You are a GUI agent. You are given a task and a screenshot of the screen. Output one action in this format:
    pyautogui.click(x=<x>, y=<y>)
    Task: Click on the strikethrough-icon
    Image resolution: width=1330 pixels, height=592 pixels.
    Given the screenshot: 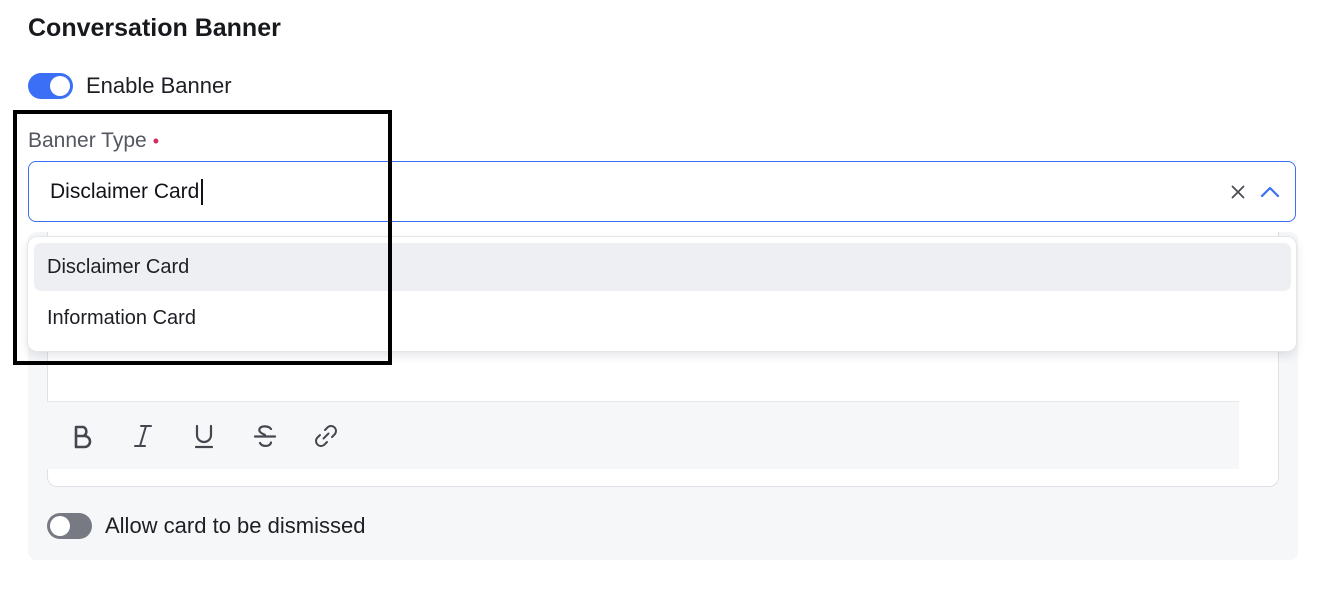 What is the action you would take?
    pyautogui.click(x=265, y=436)
    